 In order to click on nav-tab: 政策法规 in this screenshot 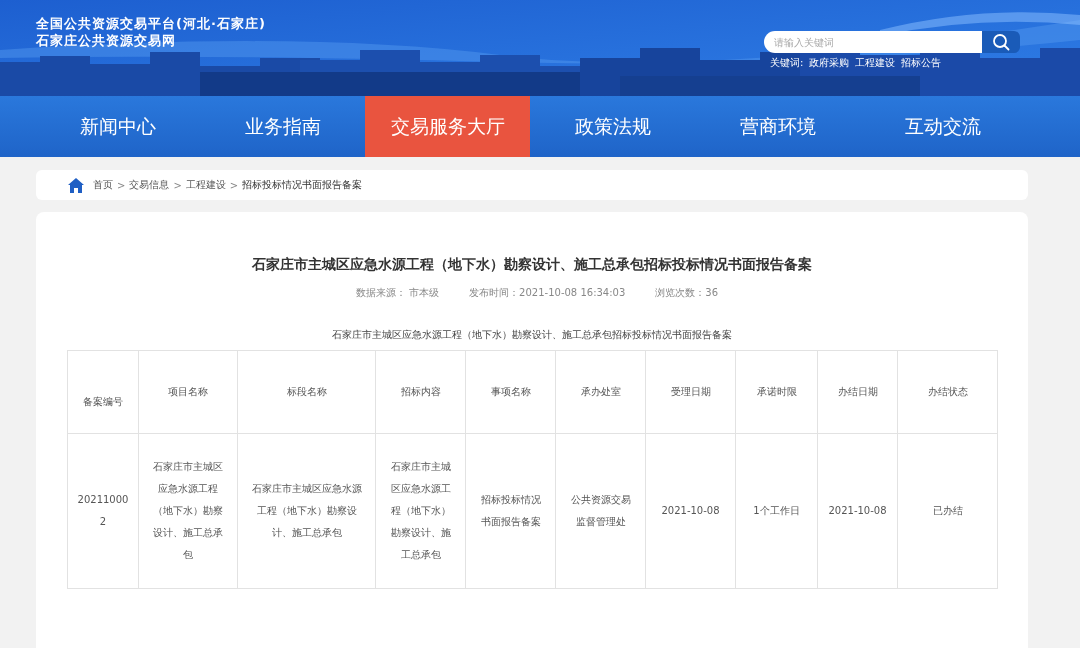, I will do `click(612, 126)`.